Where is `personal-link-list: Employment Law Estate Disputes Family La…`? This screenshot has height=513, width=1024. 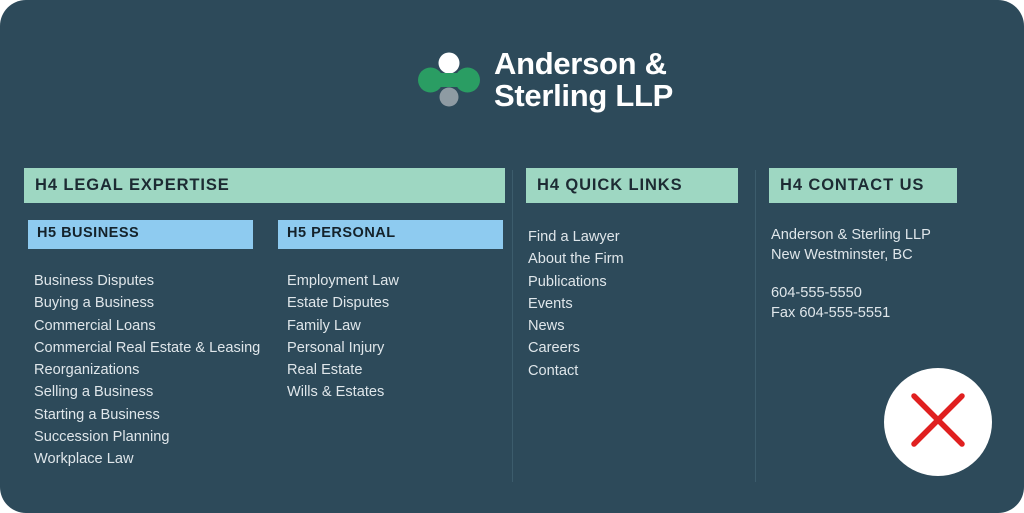 personal-link-list: Employment Law Estate Disputes Family La… is located at coordinates (394, 370).